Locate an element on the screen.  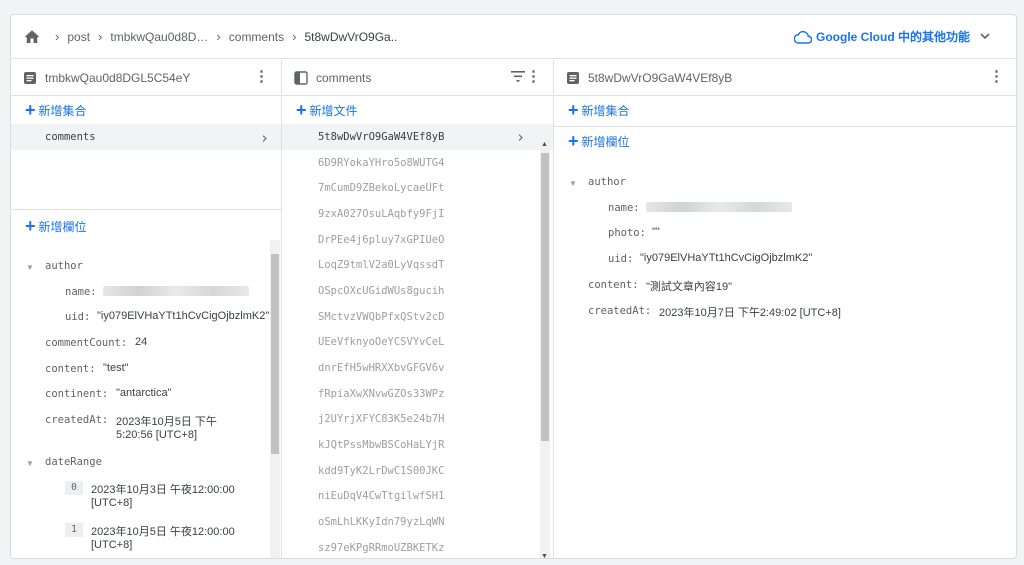
document-item: UEeVfknyoOeYCSVYvCeL is located at coordinates (417, 343).